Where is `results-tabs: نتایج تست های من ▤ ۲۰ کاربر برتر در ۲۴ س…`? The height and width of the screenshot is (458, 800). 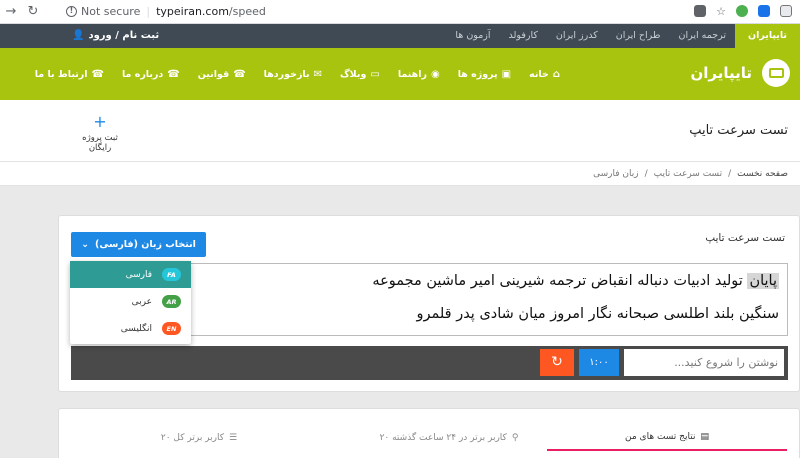 results-tabs: نتایج تست های من ▤ ۲۰ کاربر برتر در ۲۴ س… is located at coordinates (429, 438).